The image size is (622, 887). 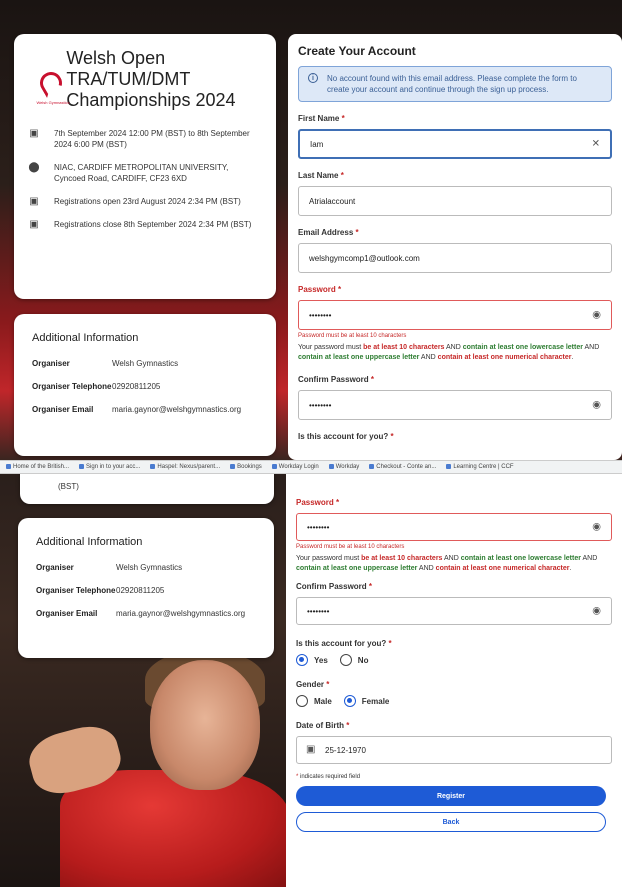 I want to click on event-card-tail: (BST), so click(x=147, y=489).